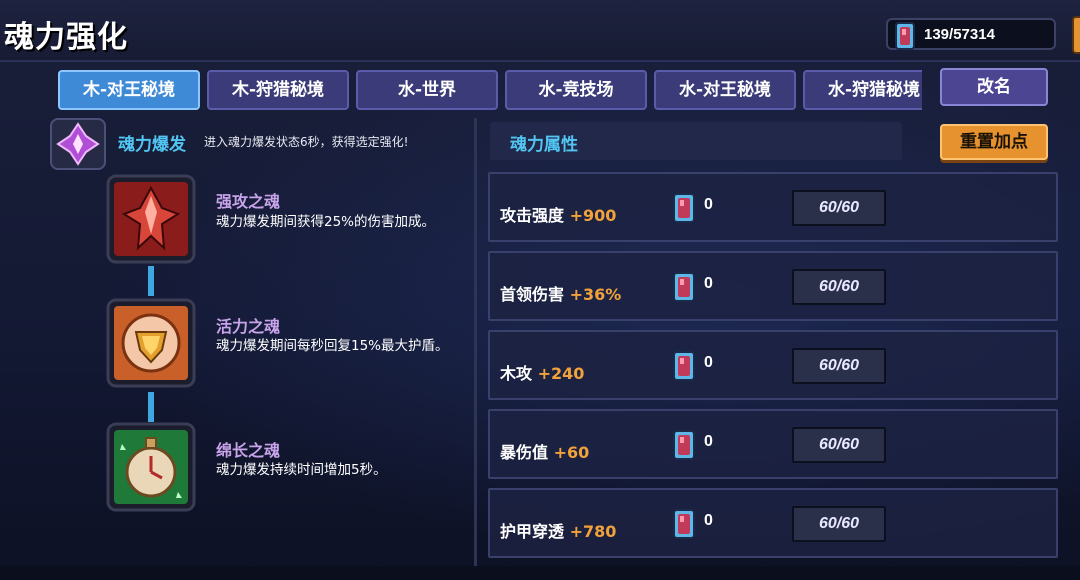 This screenshot has height=580, width=1080. Describe the element at coordinates (151, 219) in the screenshot. I see `attack-soul-icon` at that location.